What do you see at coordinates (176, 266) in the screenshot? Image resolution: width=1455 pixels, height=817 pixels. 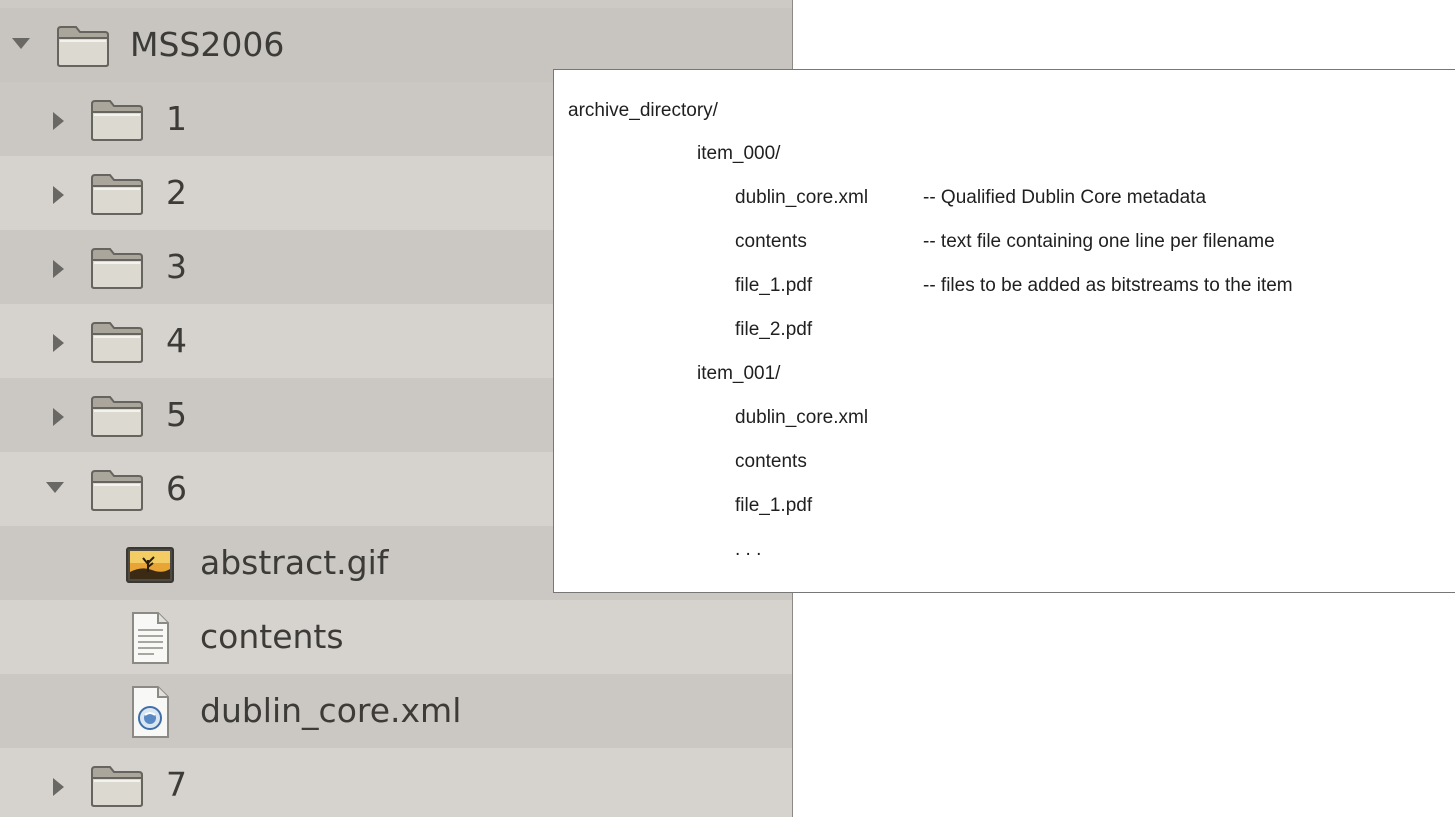 I see `tree-row-label: 3` at bounding box center [176, 266].